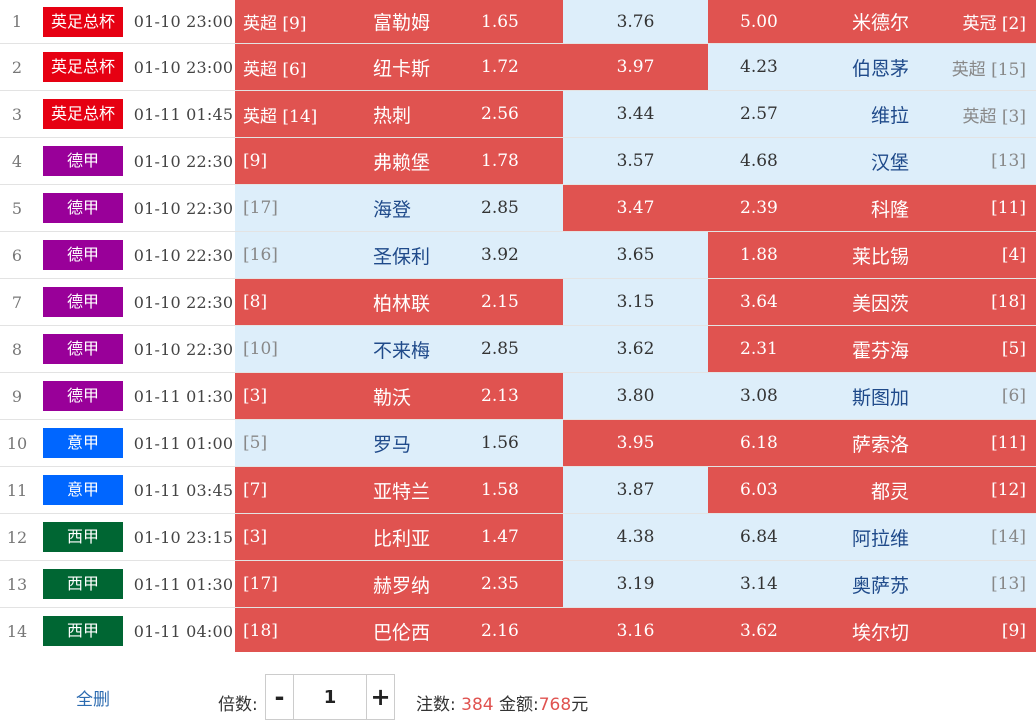  What do you see at coordinates (635, 208) in the screenshot?
I see `draw-option: 3.47` at bounding box center [635, 208].